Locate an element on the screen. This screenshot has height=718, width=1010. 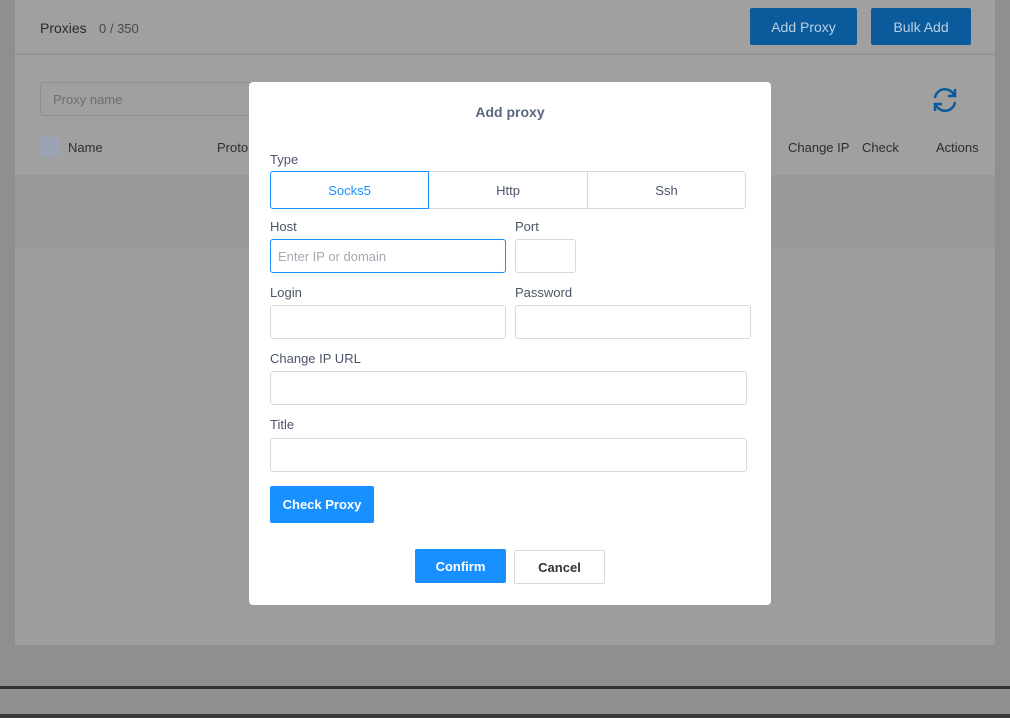
confirm-button: Confirm is located at coordinates (460, 566).